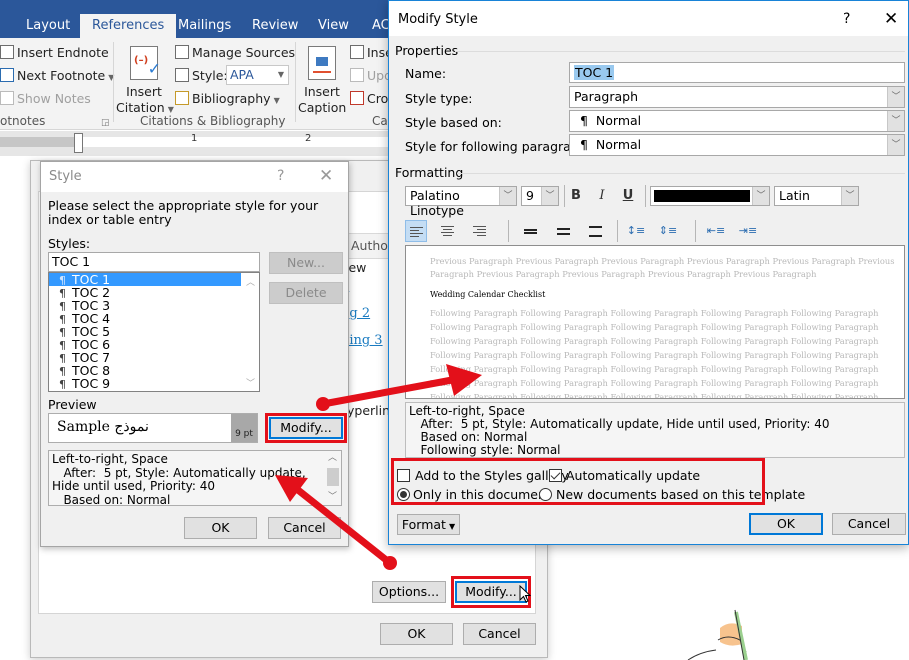 This screenshot has width=909, height=660. I want to click on dialog-title: Modify Style, so click(438, 19).